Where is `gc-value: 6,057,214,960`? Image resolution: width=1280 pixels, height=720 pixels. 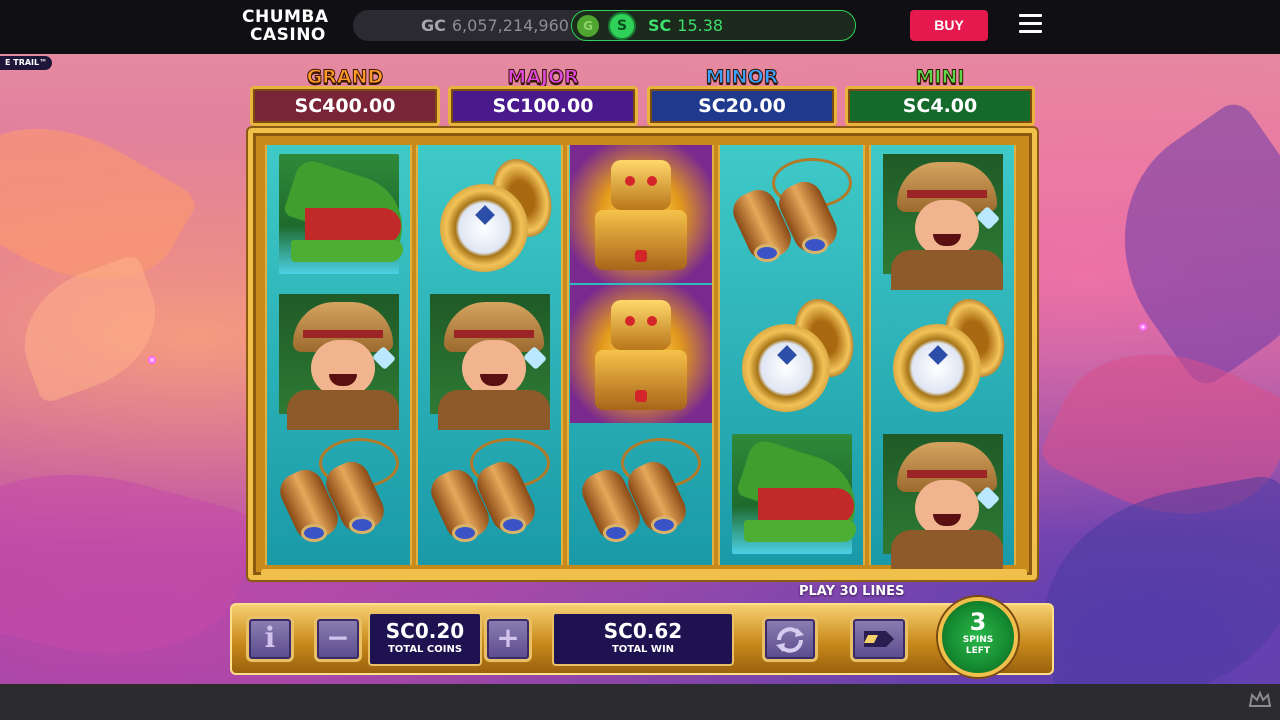 gc-value: 6,057,214,960 is located at coordinates (510, 25).